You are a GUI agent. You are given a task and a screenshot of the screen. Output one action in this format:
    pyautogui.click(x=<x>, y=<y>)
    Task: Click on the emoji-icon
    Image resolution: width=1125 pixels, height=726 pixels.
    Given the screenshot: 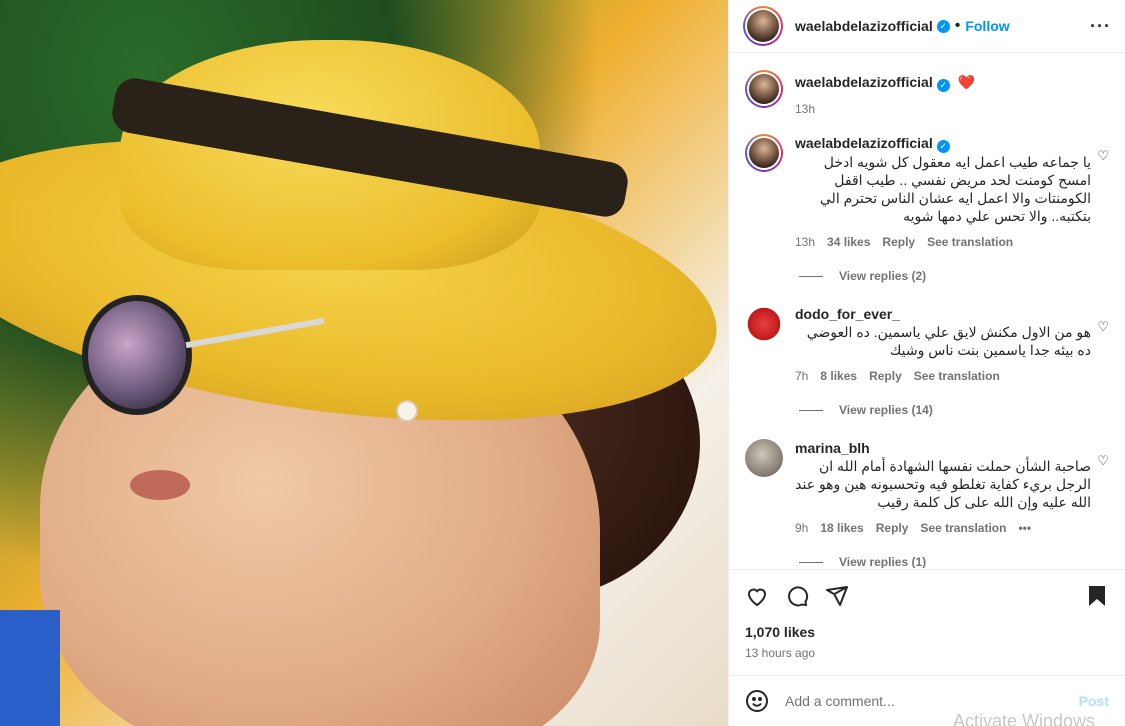 What is the action you would take?
    pyautogui.click(x=757, y=701)
    